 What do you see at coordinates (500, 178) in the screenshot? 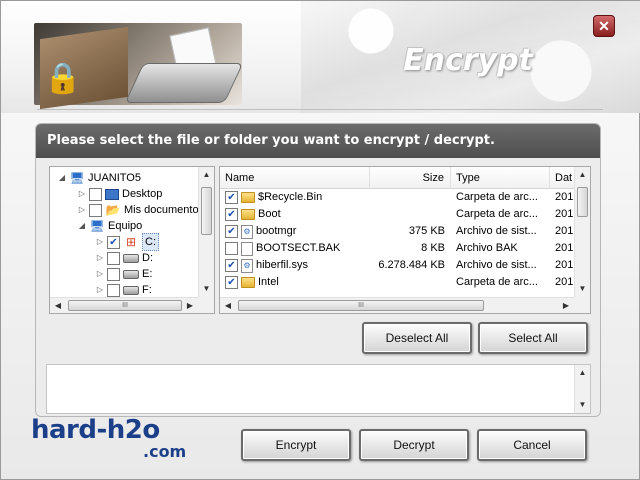
I see `column-header-type: Type` at bounding box center [500, 178].